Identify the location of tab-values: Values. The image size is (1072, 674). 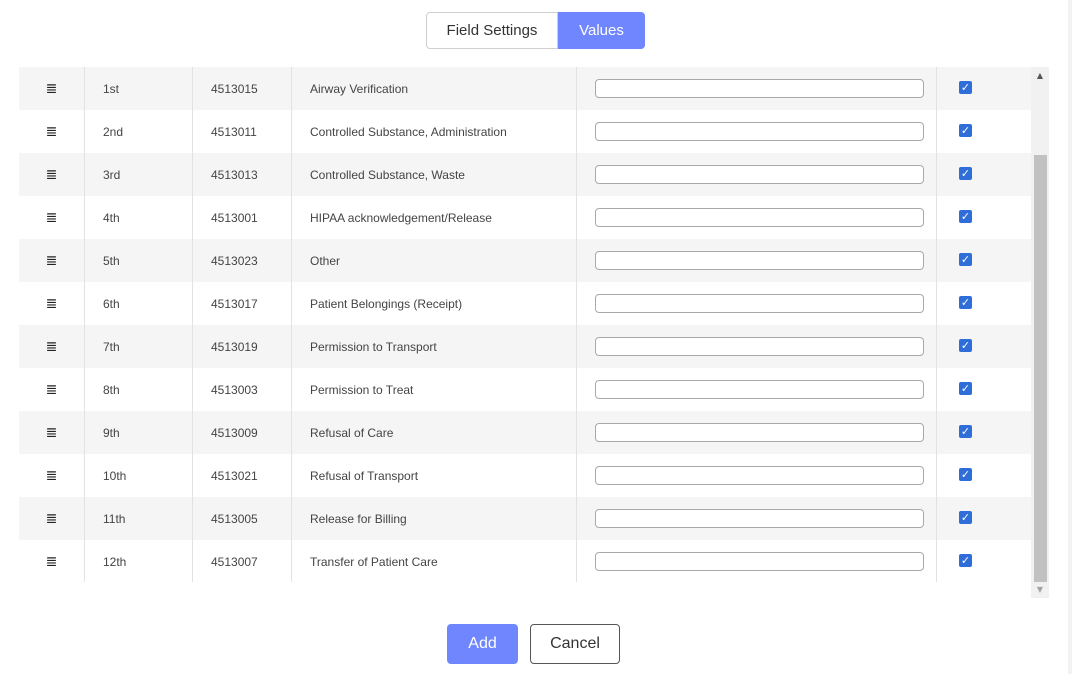
(601, 30).